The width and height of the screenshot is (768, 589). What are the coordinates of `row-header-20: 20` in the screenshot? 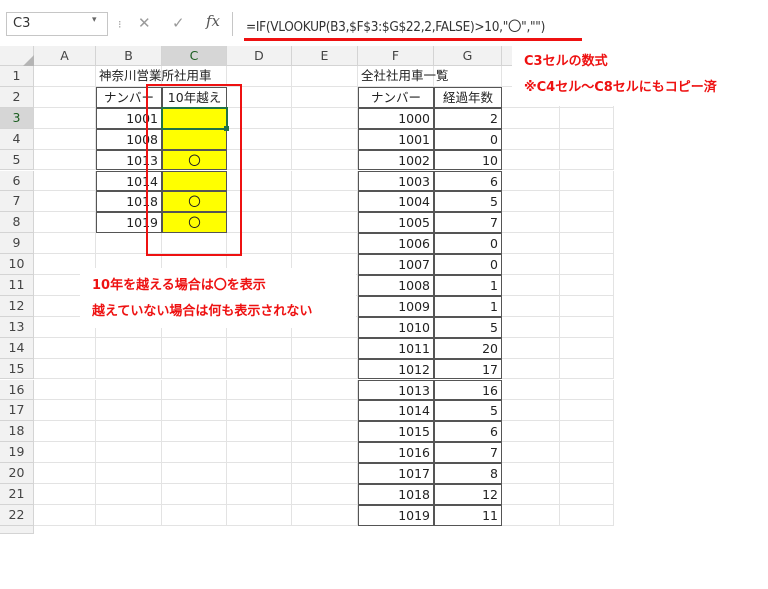 It's located at (17, 473).